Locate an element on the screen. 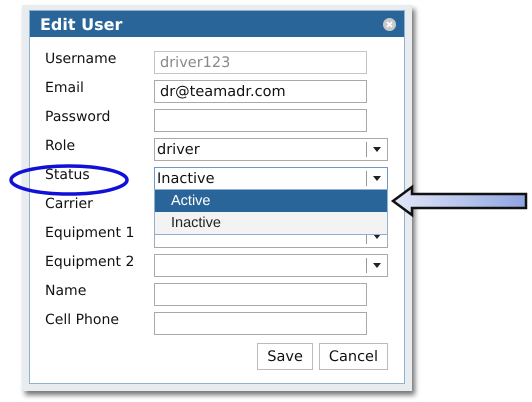 The width and height of the screenshot is (532, 402). text-field: dr@teamadr.com is located at coordinates (260, 91).